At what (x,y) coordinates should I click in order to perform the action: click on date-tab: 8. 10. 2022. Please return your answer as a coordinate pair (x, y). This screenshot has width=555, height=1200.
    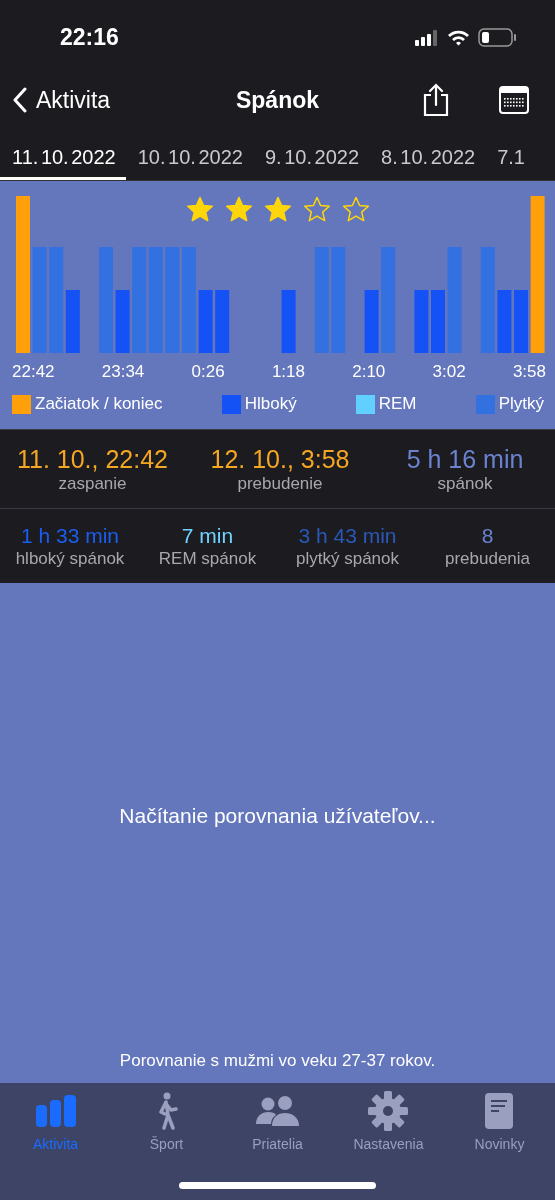
    Looking at the image, I should click on (427, 152).